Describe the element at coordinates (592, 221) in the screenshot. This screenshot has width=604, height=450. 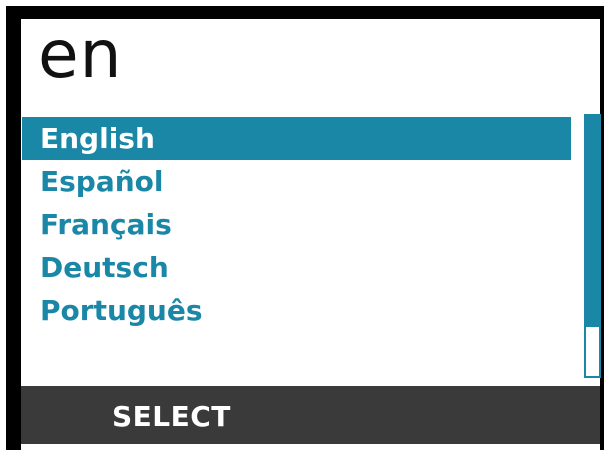
I see `scrollbar-thumb` at that location.